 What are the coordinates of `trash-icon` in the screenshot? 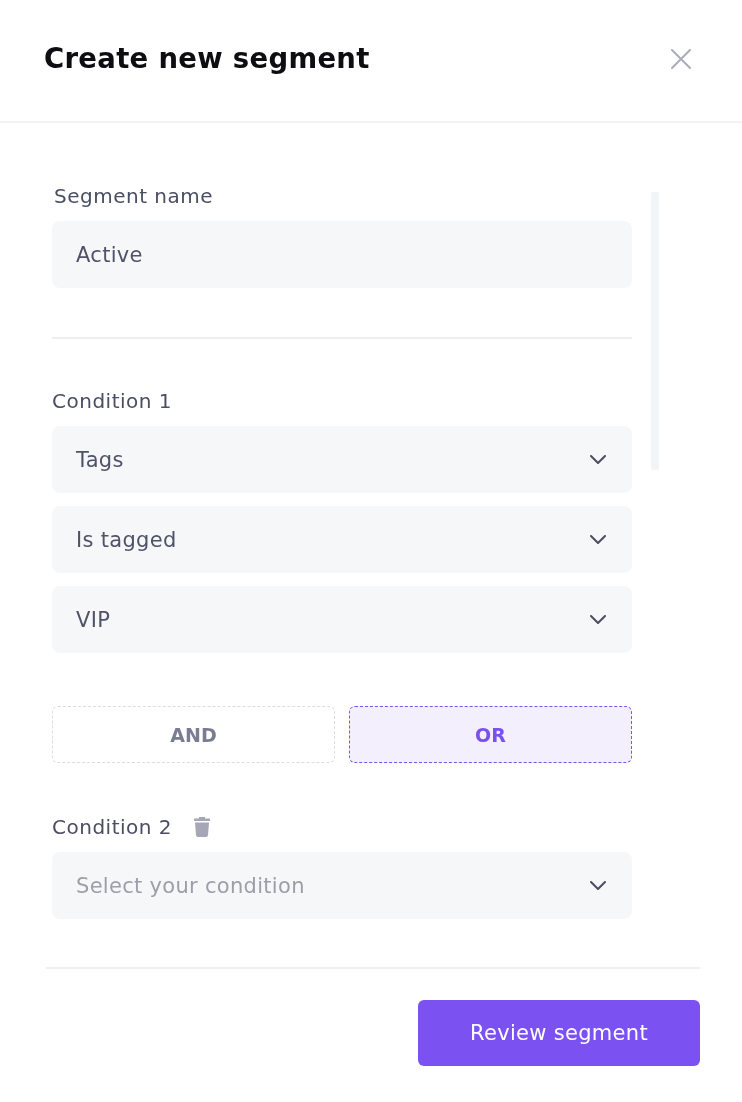 It's located at (202, 827).